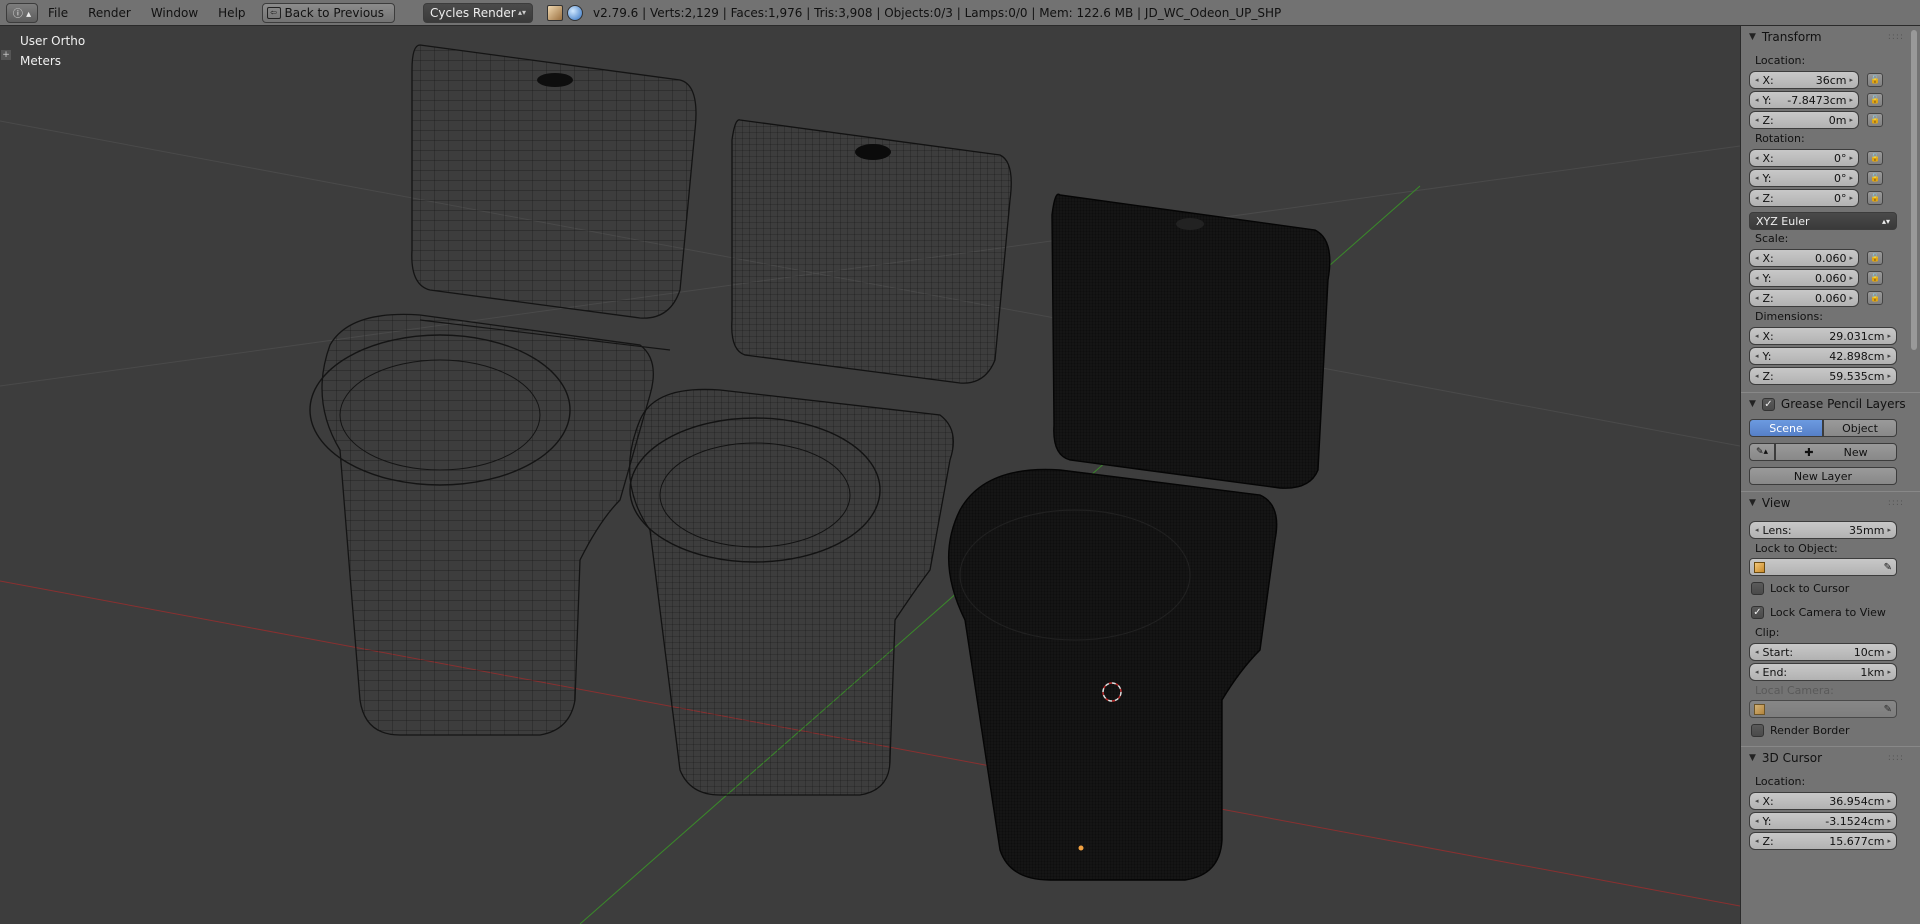 The width and height of the screenshot is (1920, 924). What do you see at coordinates (1810, 730) in the screenshot?
I see `render-border-label: Render Border` at bounding box center [1810, 730].